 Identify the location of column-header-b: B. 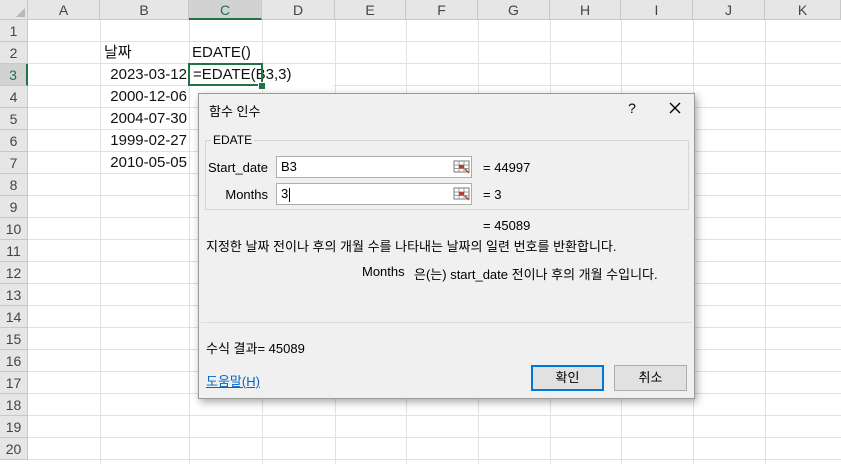
(144, 10).